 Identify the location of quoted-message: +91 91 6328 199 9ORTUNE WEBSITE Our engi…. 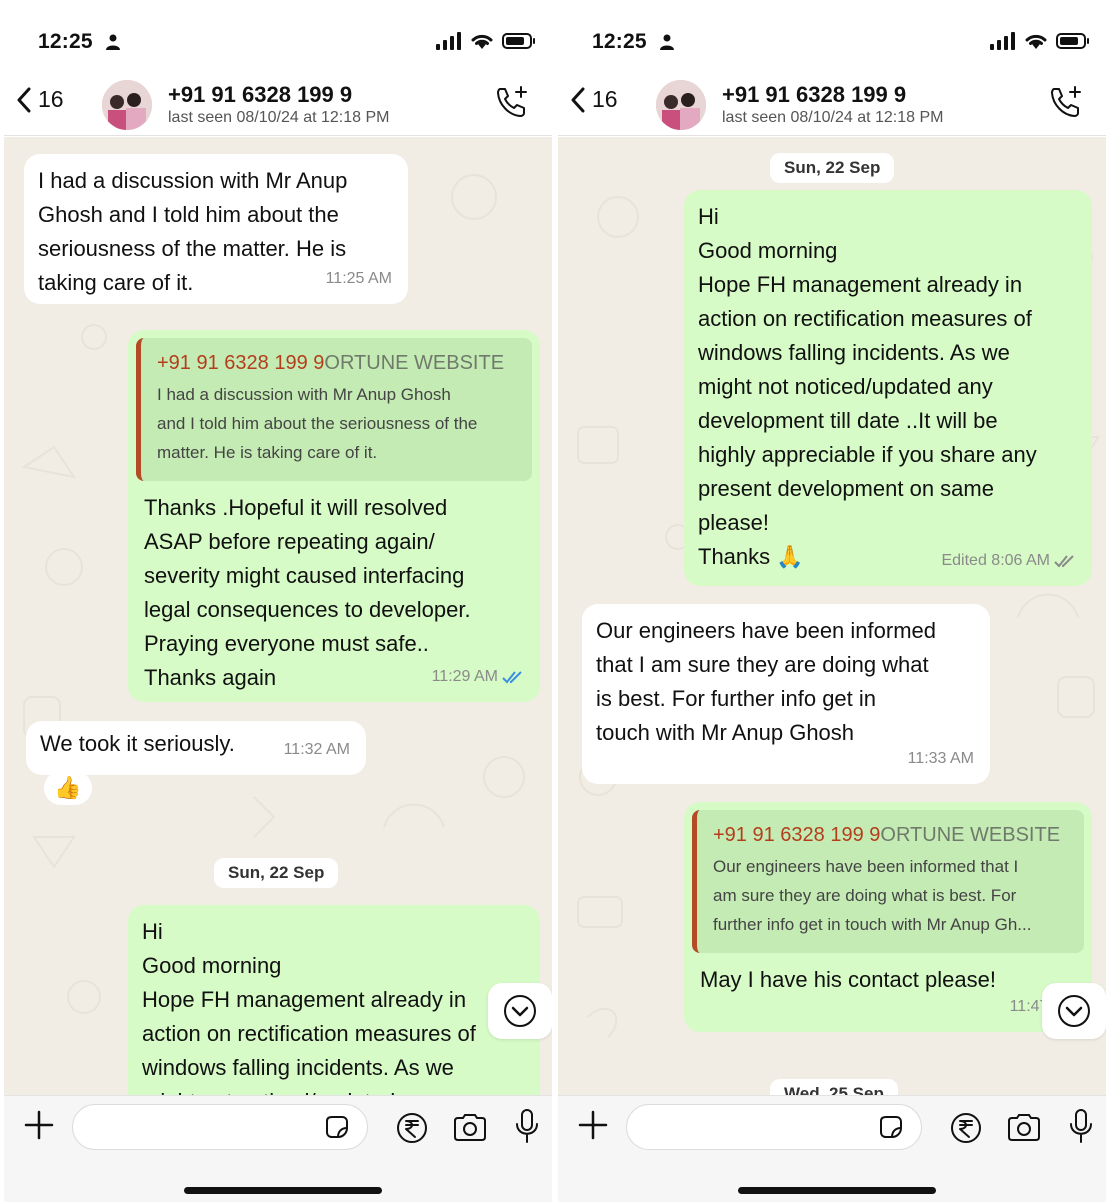
(888, 881).